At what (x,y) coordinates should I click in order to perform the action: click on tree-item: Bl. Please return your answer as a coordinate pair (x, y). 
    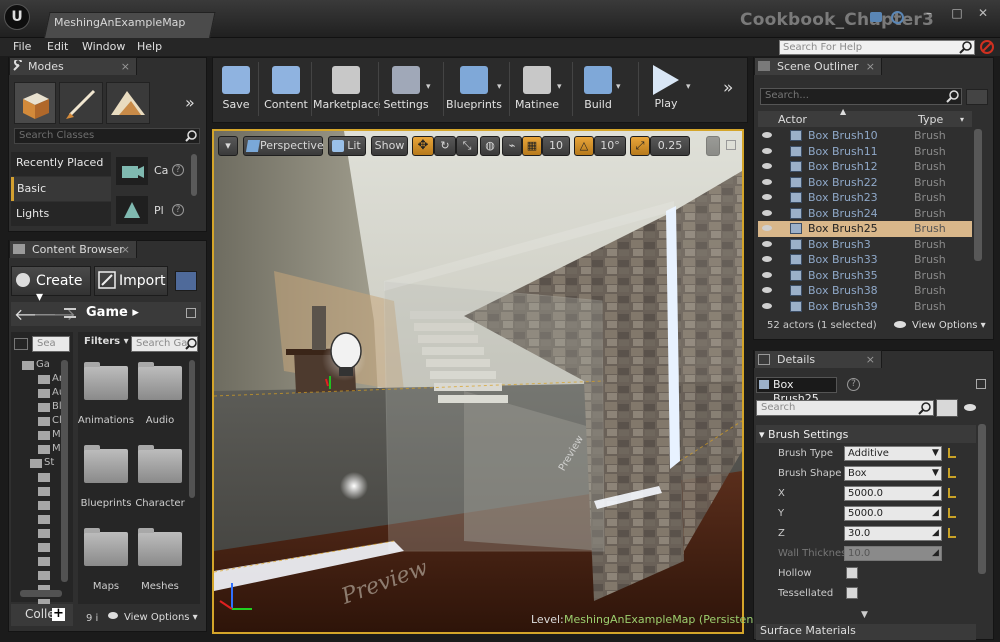
    Looking at the image, I should click on (46, 407).